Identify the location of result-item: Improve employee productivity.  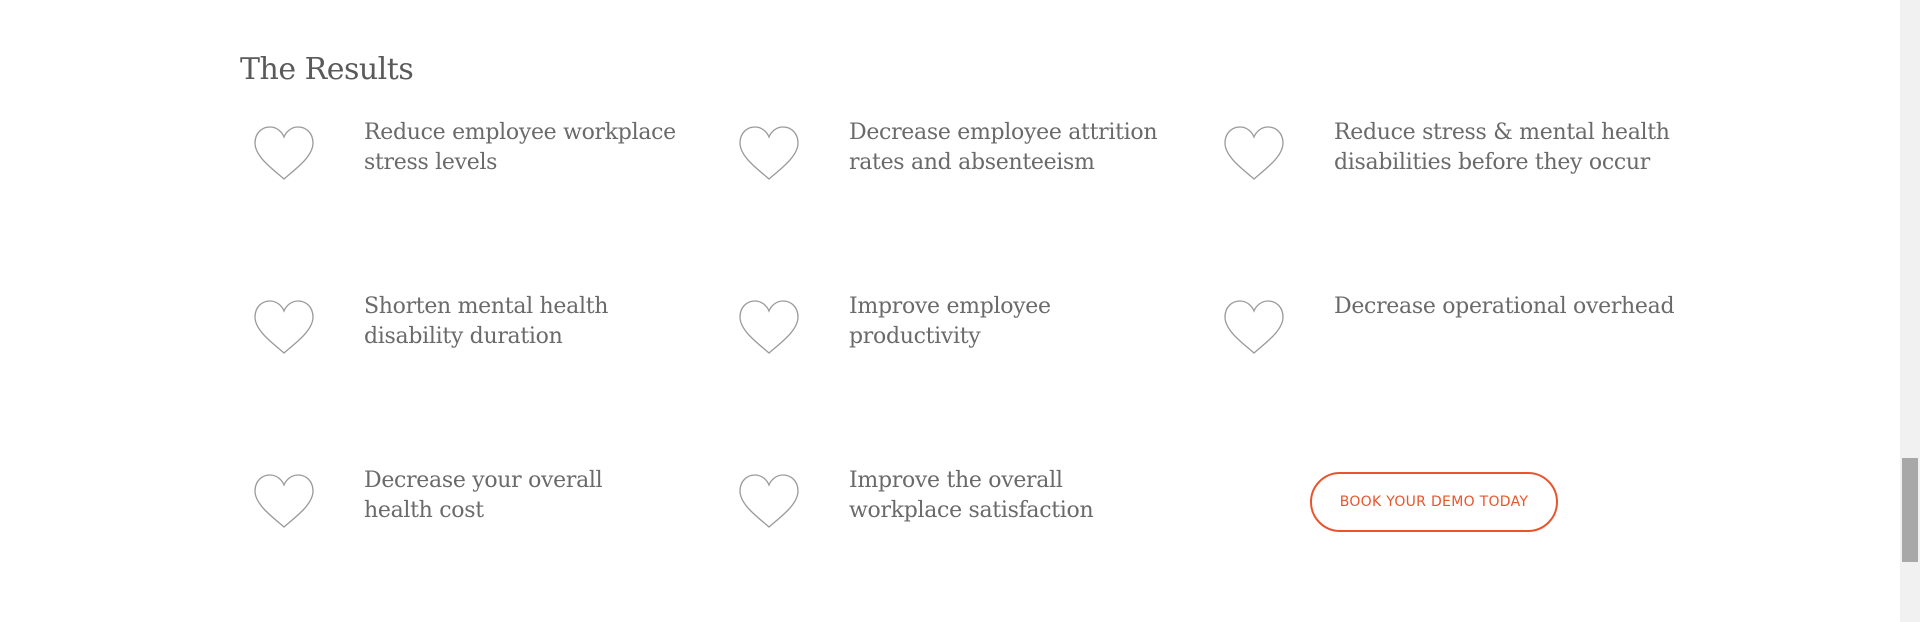
(947, 336).